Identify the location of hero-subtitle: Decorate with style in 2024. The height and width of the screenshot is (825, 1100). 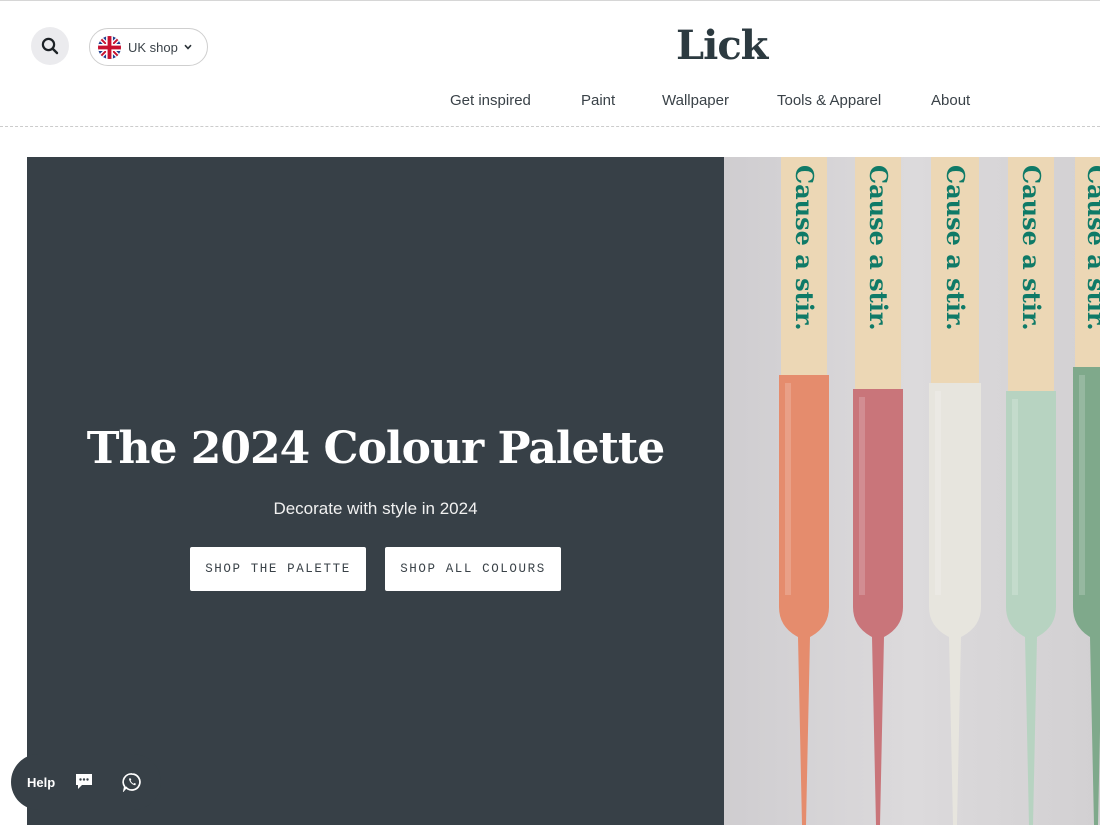
(375, 508).